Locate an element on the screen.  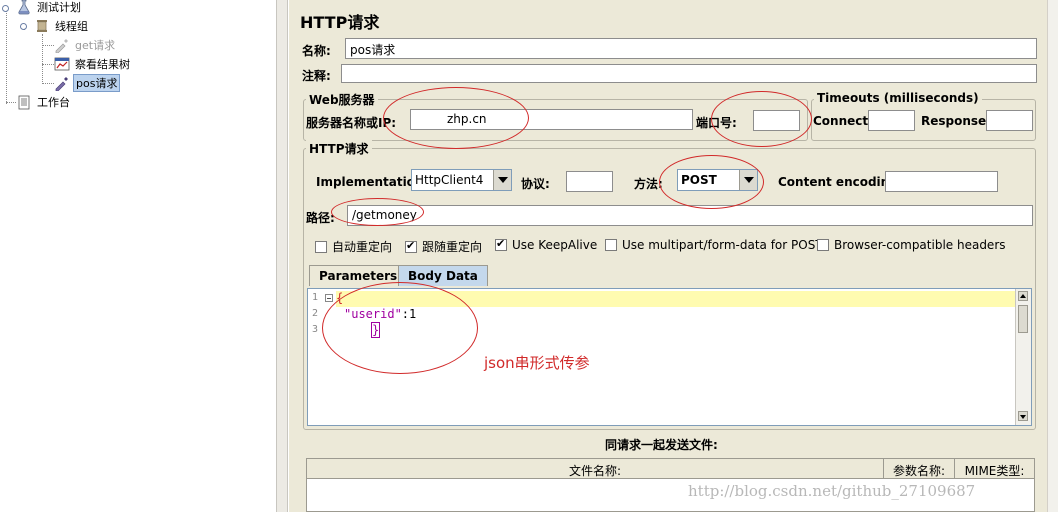
tree-item-label: get请求 is located at coordinates (95, 45).